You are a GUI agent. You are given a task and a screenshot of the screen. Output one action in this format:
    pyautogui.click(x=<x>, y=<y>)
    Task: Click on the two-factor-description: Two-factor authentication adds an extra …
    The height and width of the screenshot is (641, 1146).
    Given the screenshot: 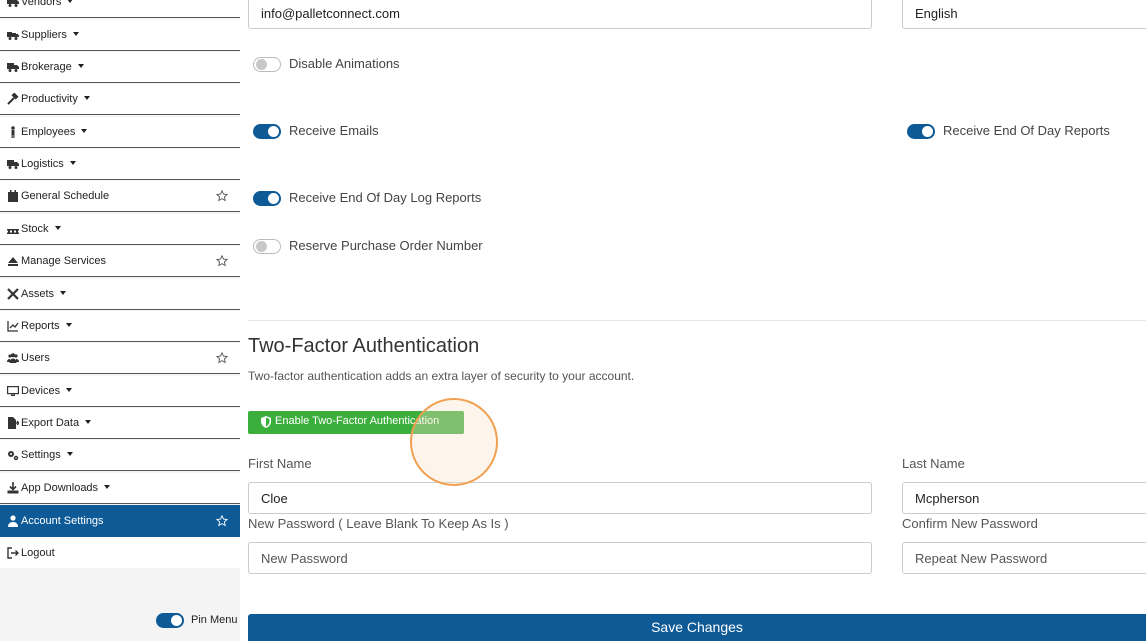 What is the action you would take?
    pyautogui.click(x=441, y=376)
    